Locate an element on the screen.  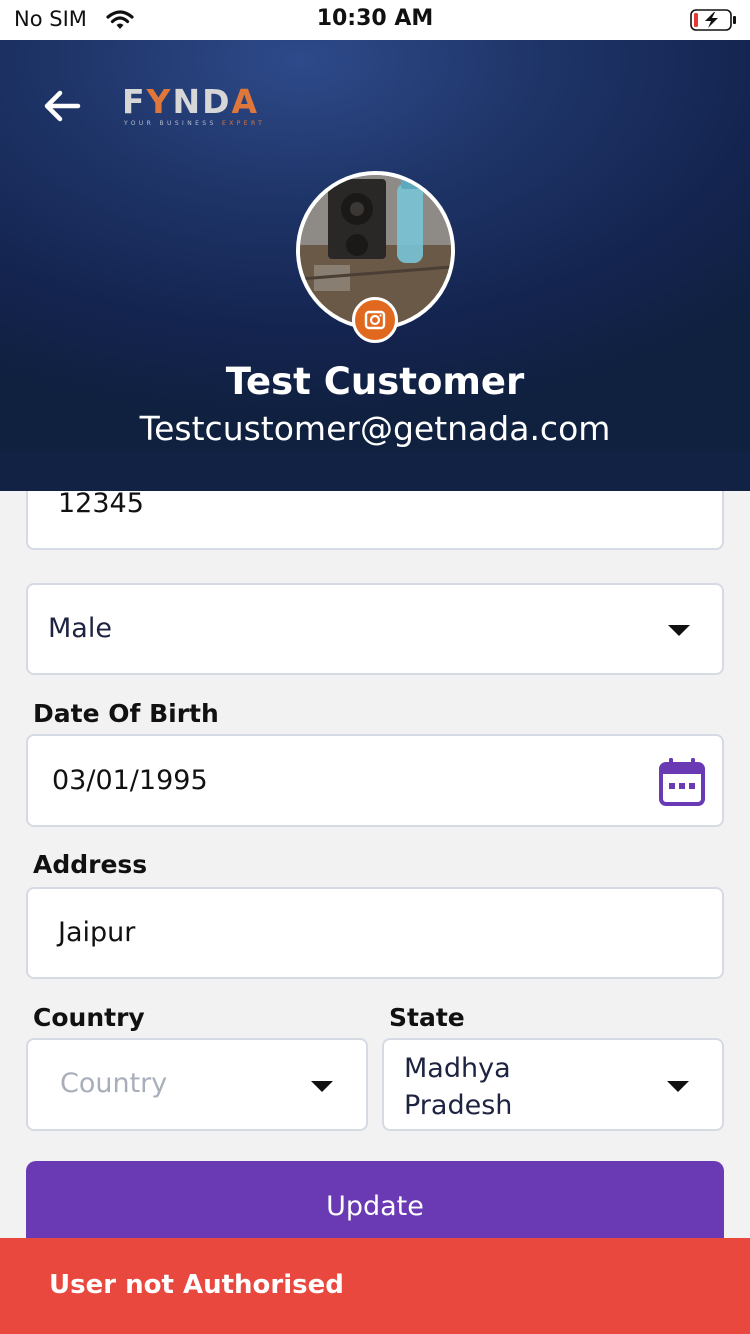
clock: 10:30 AM is located at coordinates (375, 18).